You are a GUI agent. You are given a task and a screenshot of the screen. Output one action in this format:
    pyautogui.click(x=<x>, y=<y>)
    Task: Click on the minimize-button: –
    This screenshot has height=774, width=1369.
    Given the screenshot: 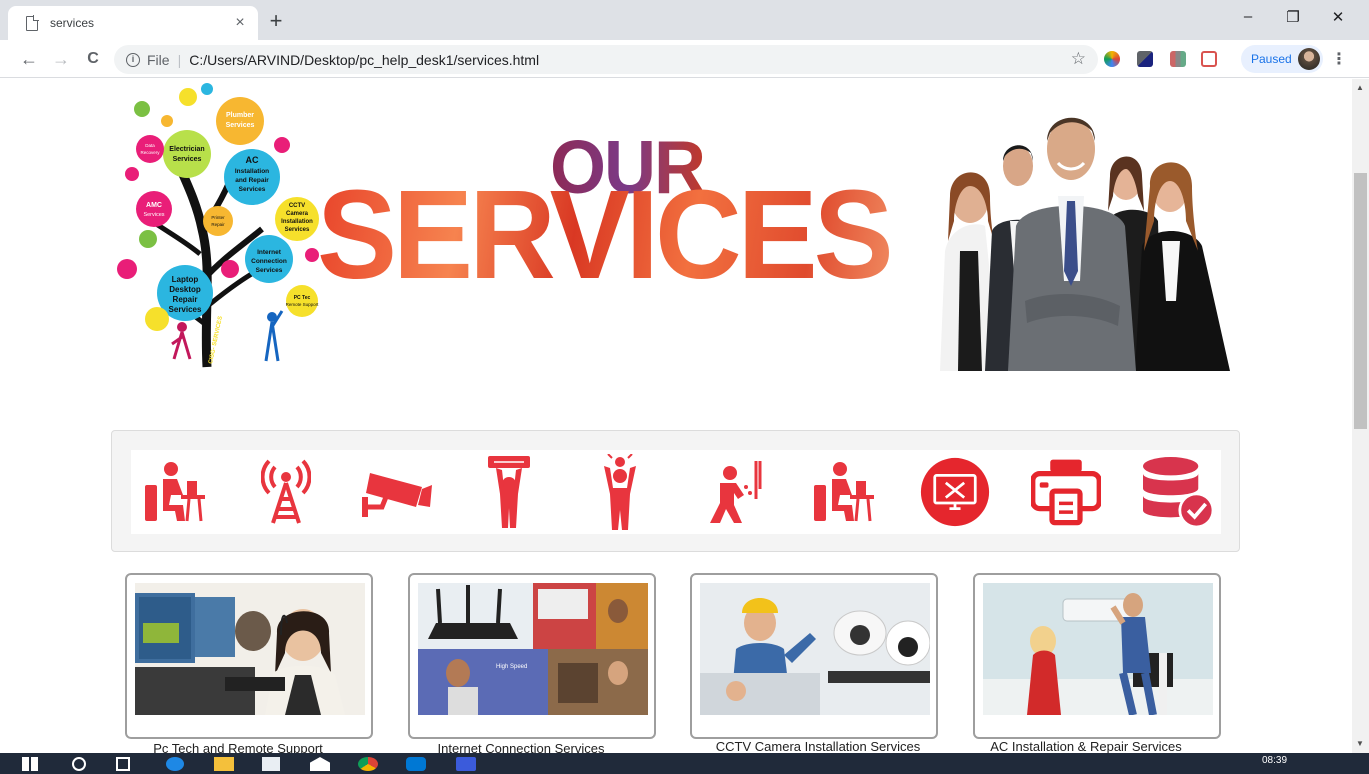 What is the action you would take?
    pyautogui.click(x=1248, y=16)
    